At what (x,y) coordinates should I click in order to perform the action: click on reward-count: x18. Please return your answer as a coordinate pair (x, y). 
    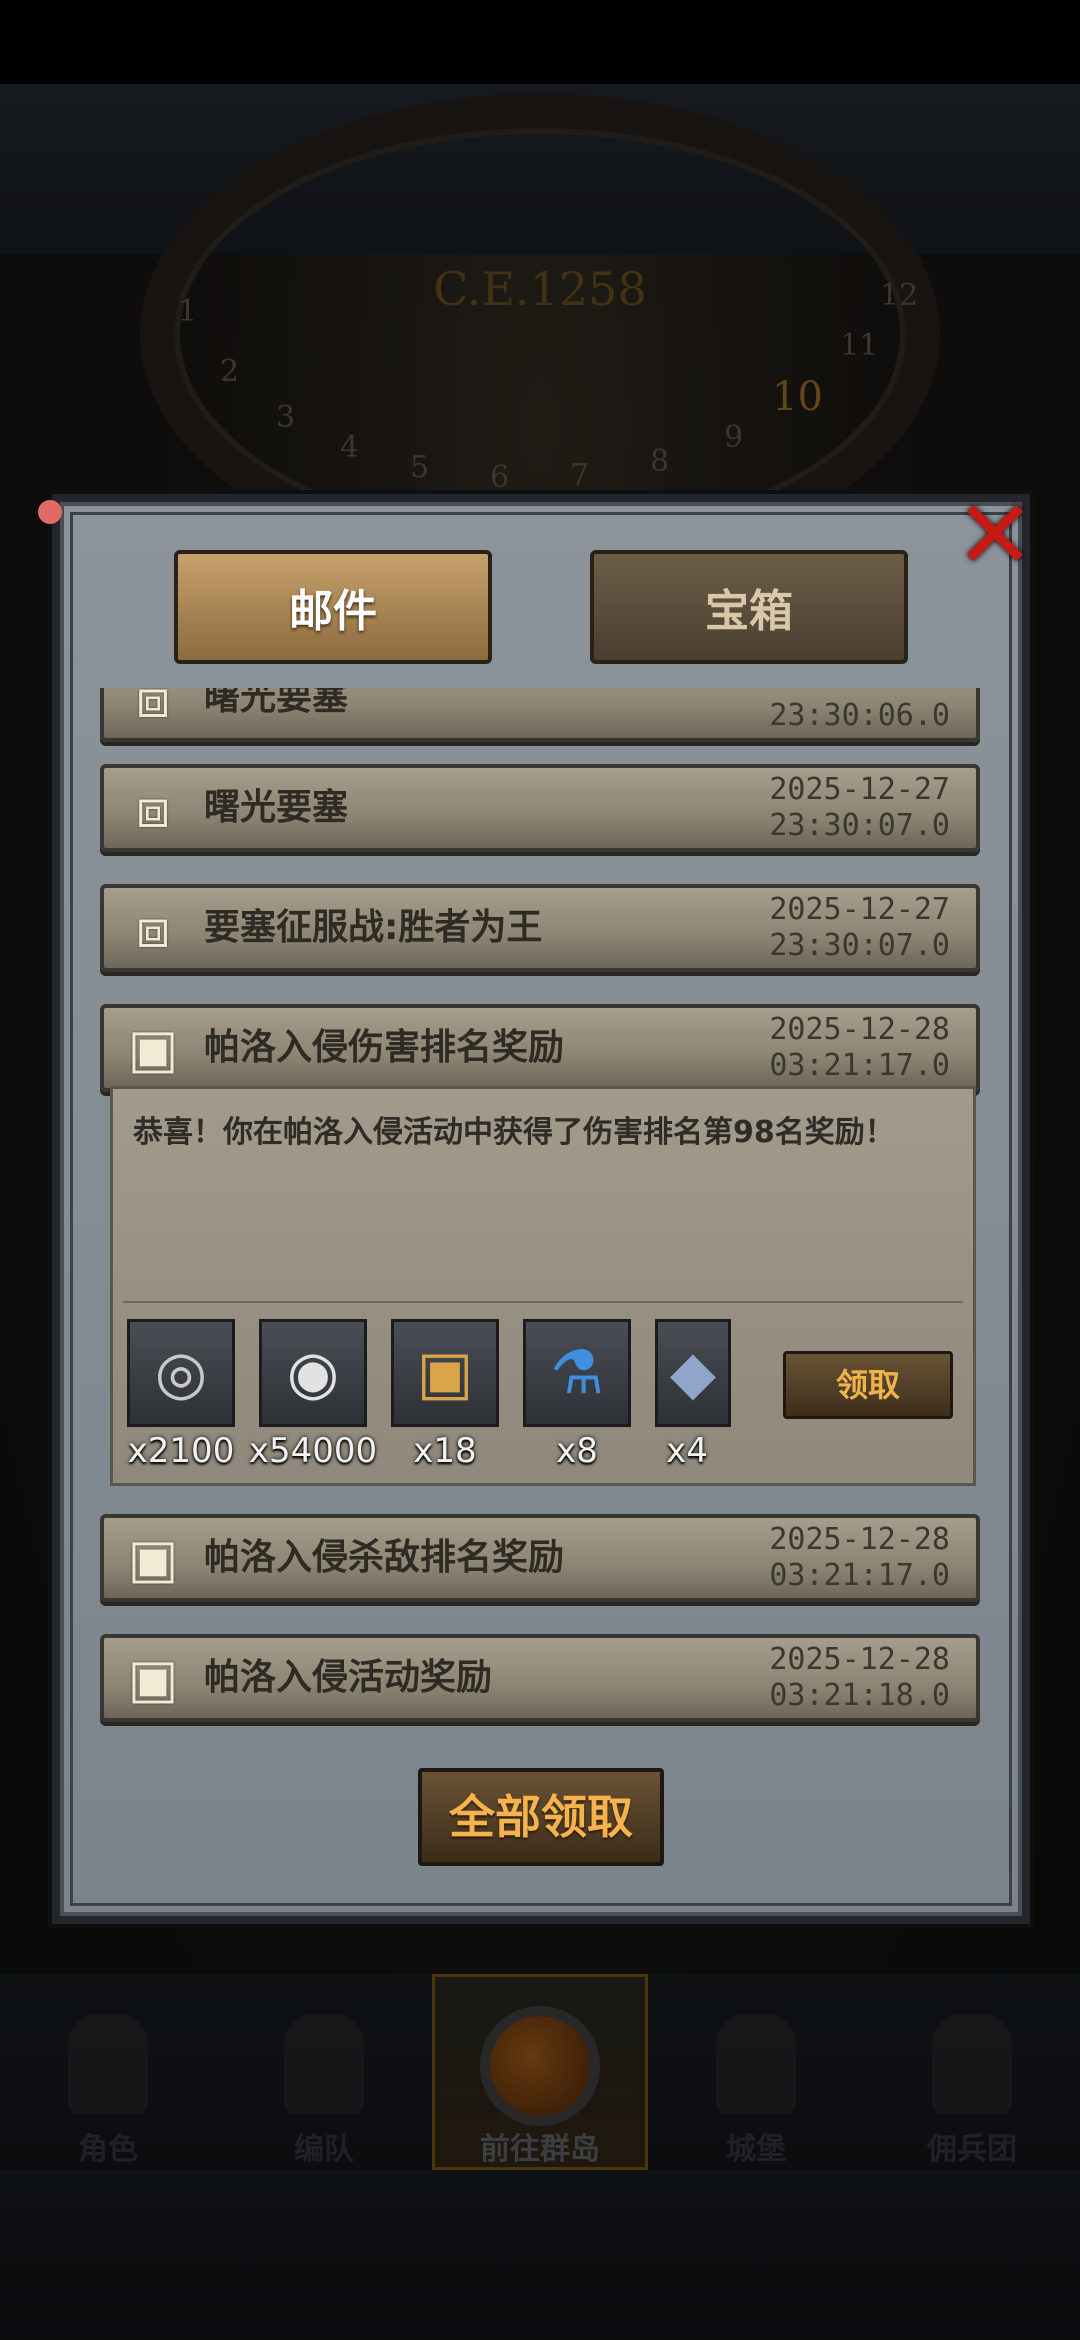
    Looking at the image, I should click on (445, 1451).